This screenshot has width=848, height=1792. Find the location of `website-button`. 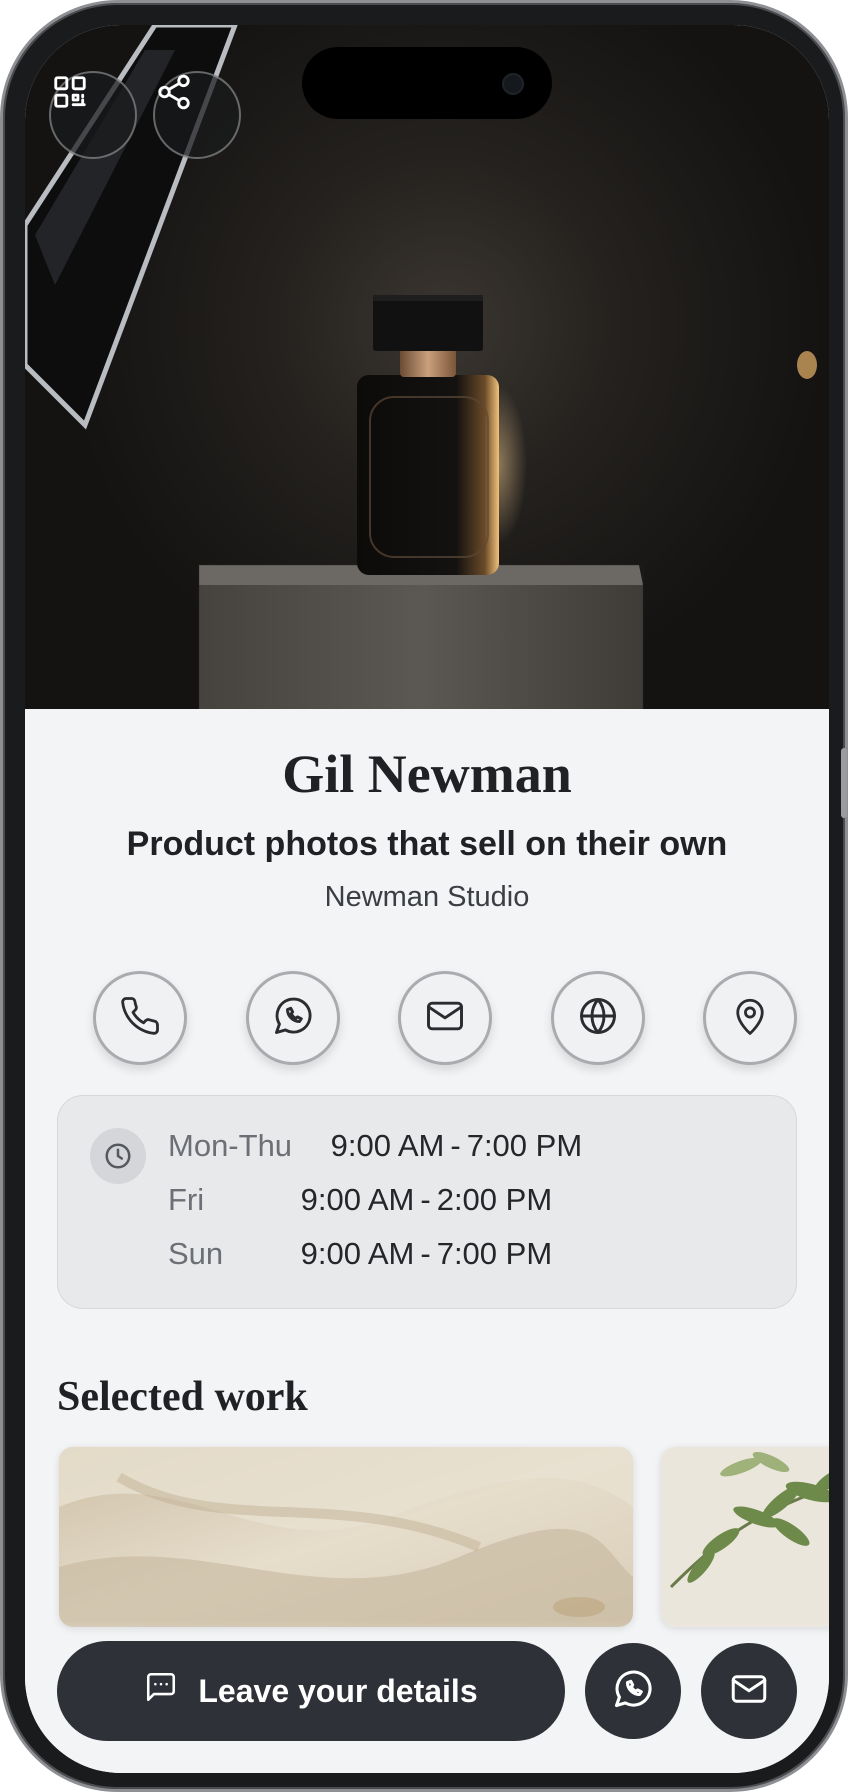

website-button is located at coordinates (598, 1018).